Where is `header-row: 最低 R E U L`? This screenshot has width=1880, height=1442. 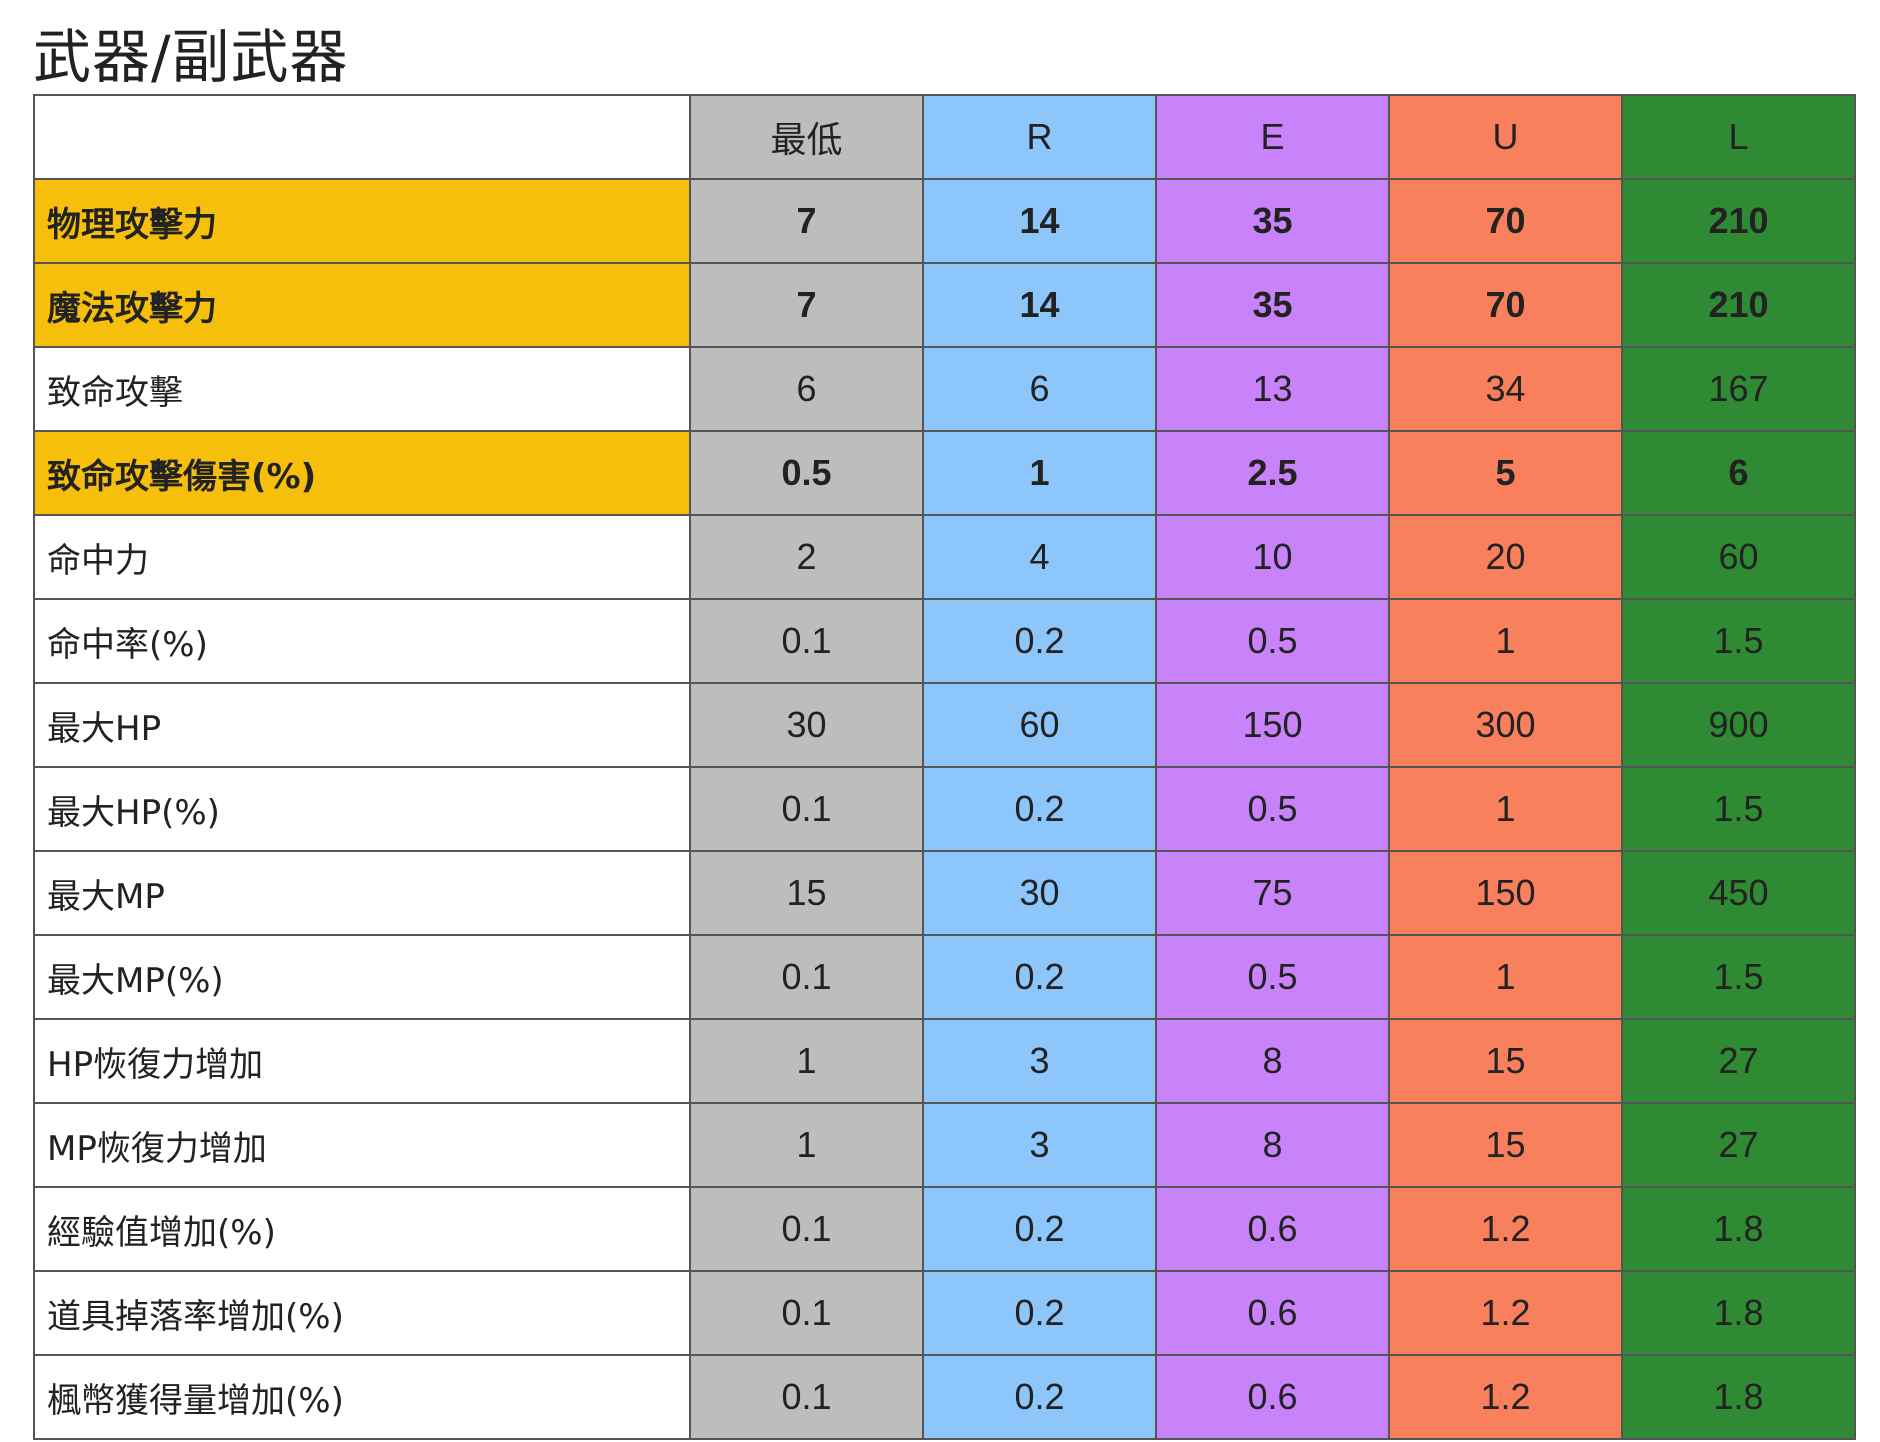 header-row: 最低 R E U L is located at coordinates (944, 137).